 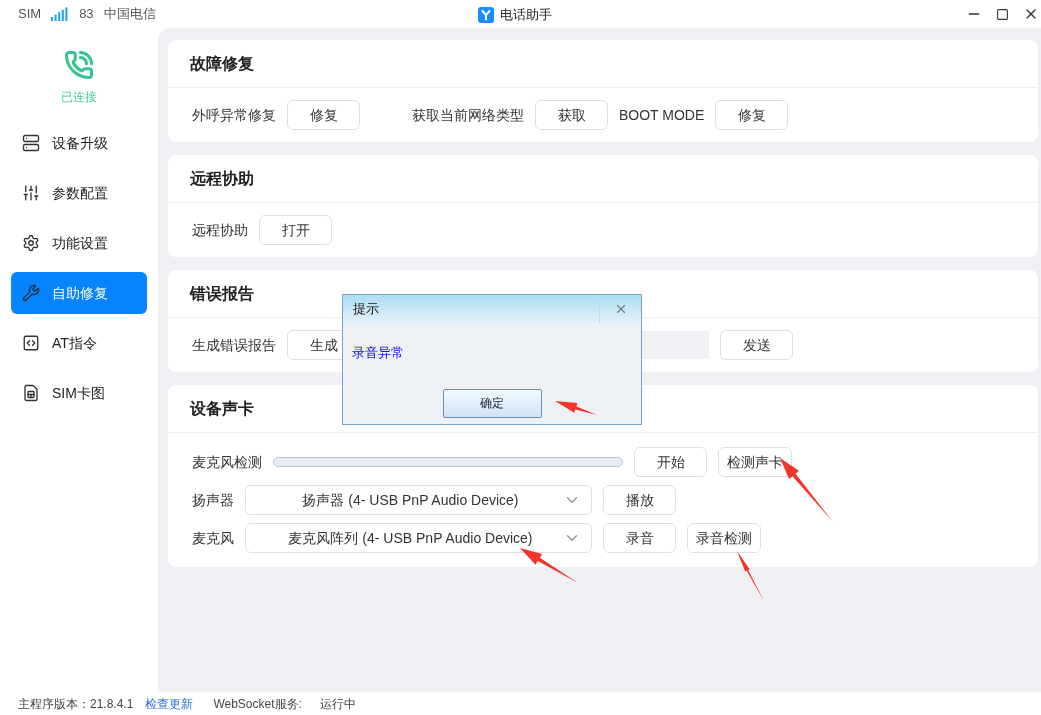 What do you see at coordinates (234, 345) in the screenshot?
I see `row-label: 生成错误报告` at bounding box center [234, 345].